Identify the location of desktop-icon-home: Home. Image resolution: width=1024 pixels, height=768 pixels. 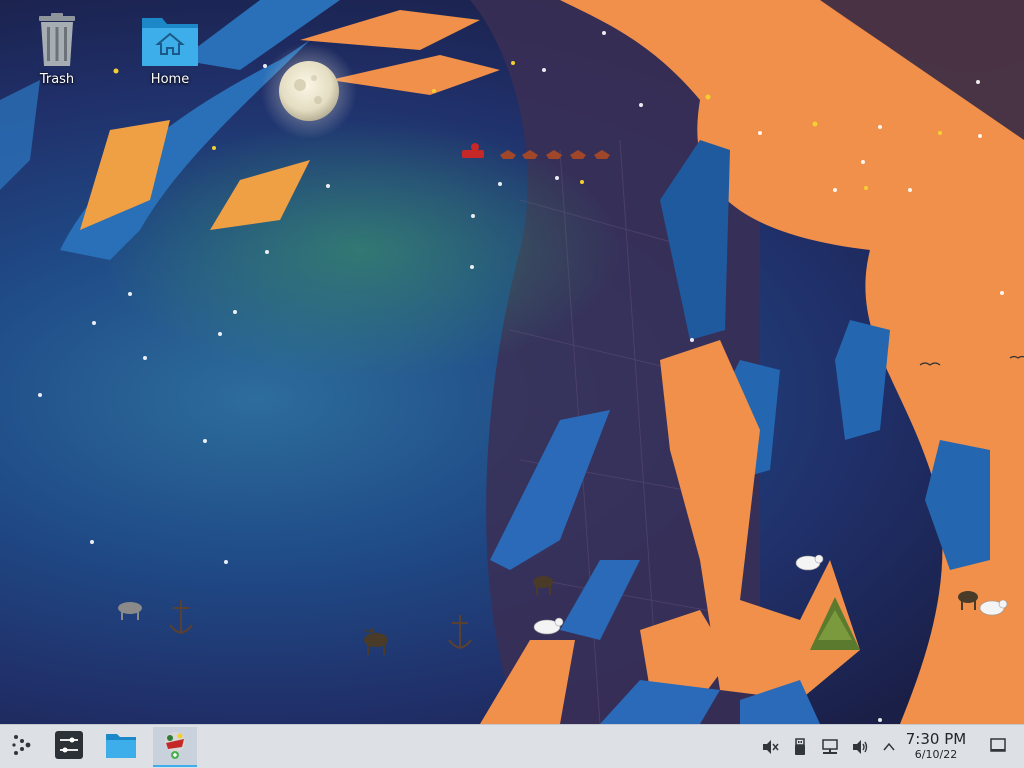
(170, 49).